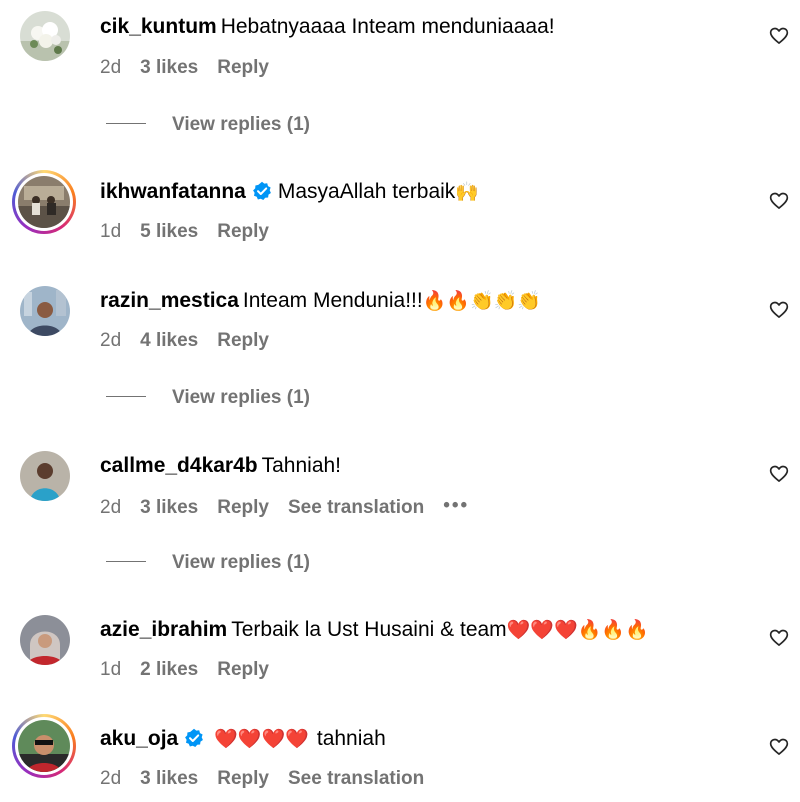  Describe the element at coordinates (577, 630) in the screenshot. I see `comment-emoji: ❤️❤️❤️🔥🔥🔥` at that location.